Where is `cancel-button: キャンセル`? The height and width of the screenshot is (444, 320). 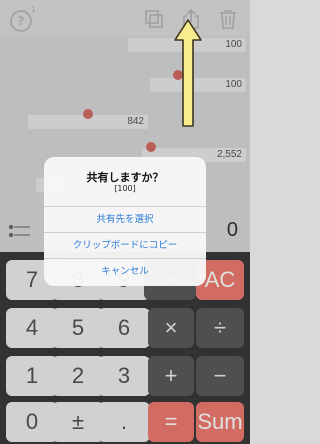 cancel-button: キャンセル is located at coordinates (125, 271).